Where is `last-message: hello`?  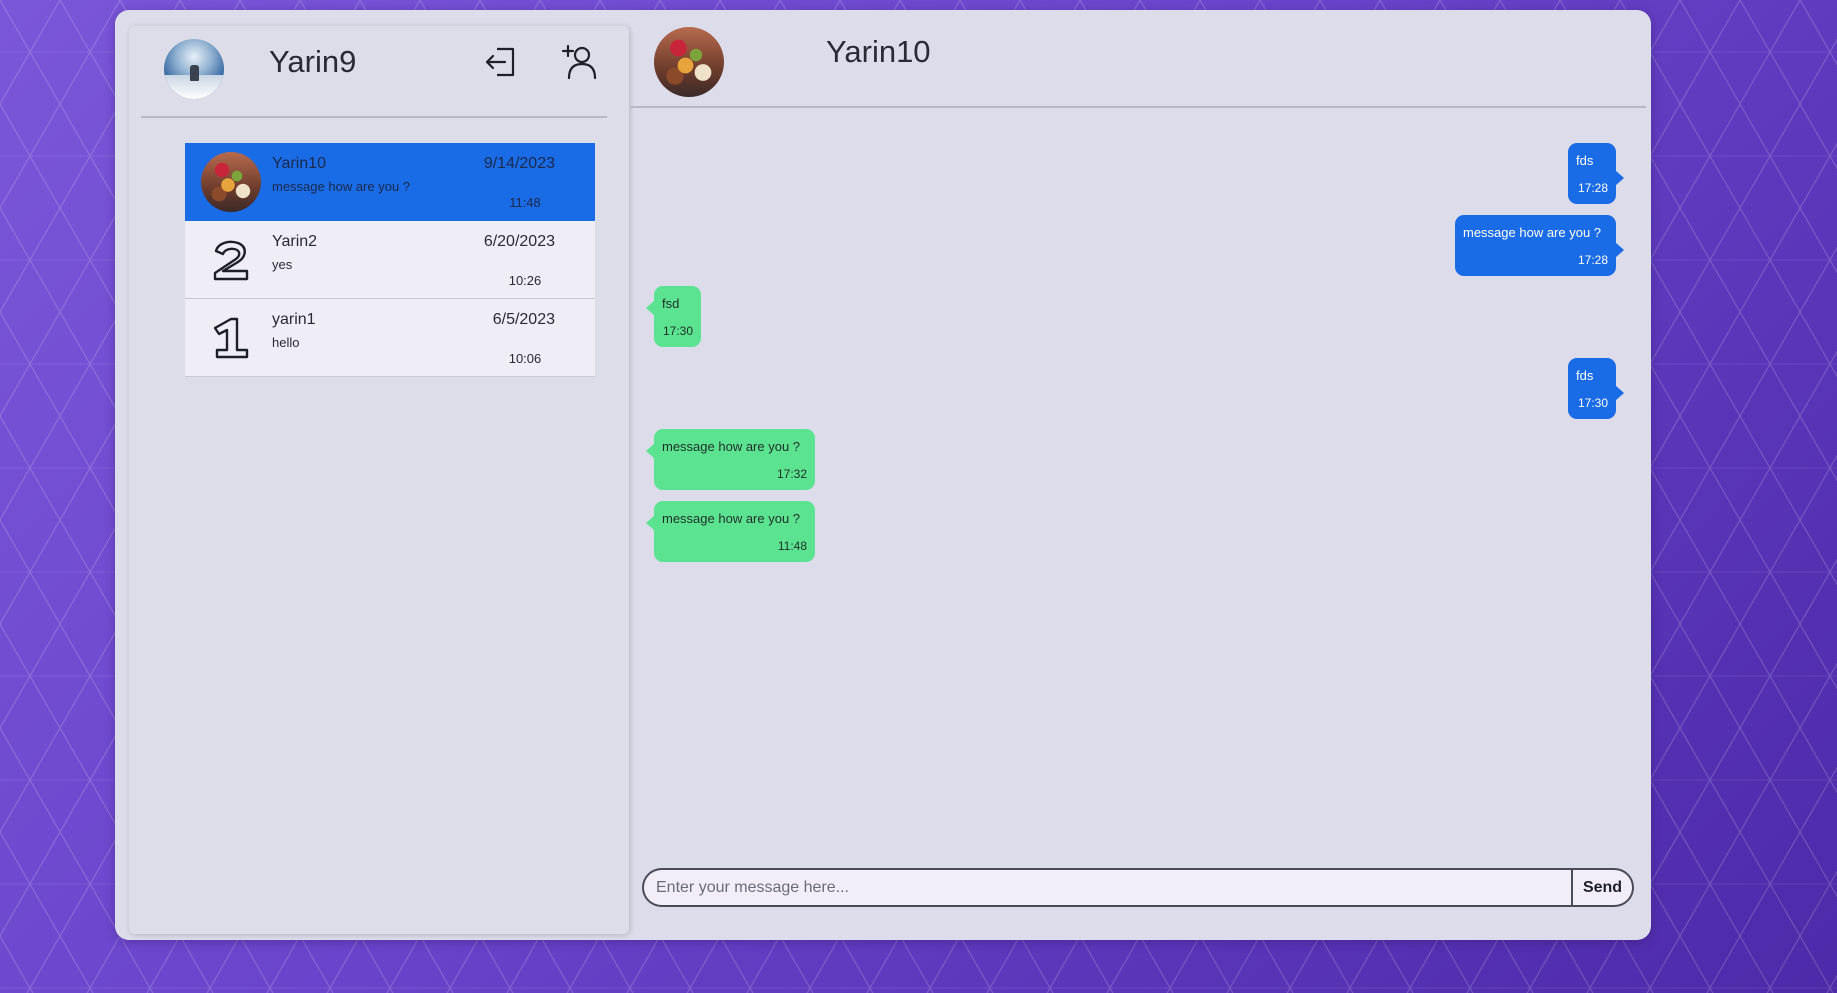
last-message: hello is located at coordinates (286, 342).